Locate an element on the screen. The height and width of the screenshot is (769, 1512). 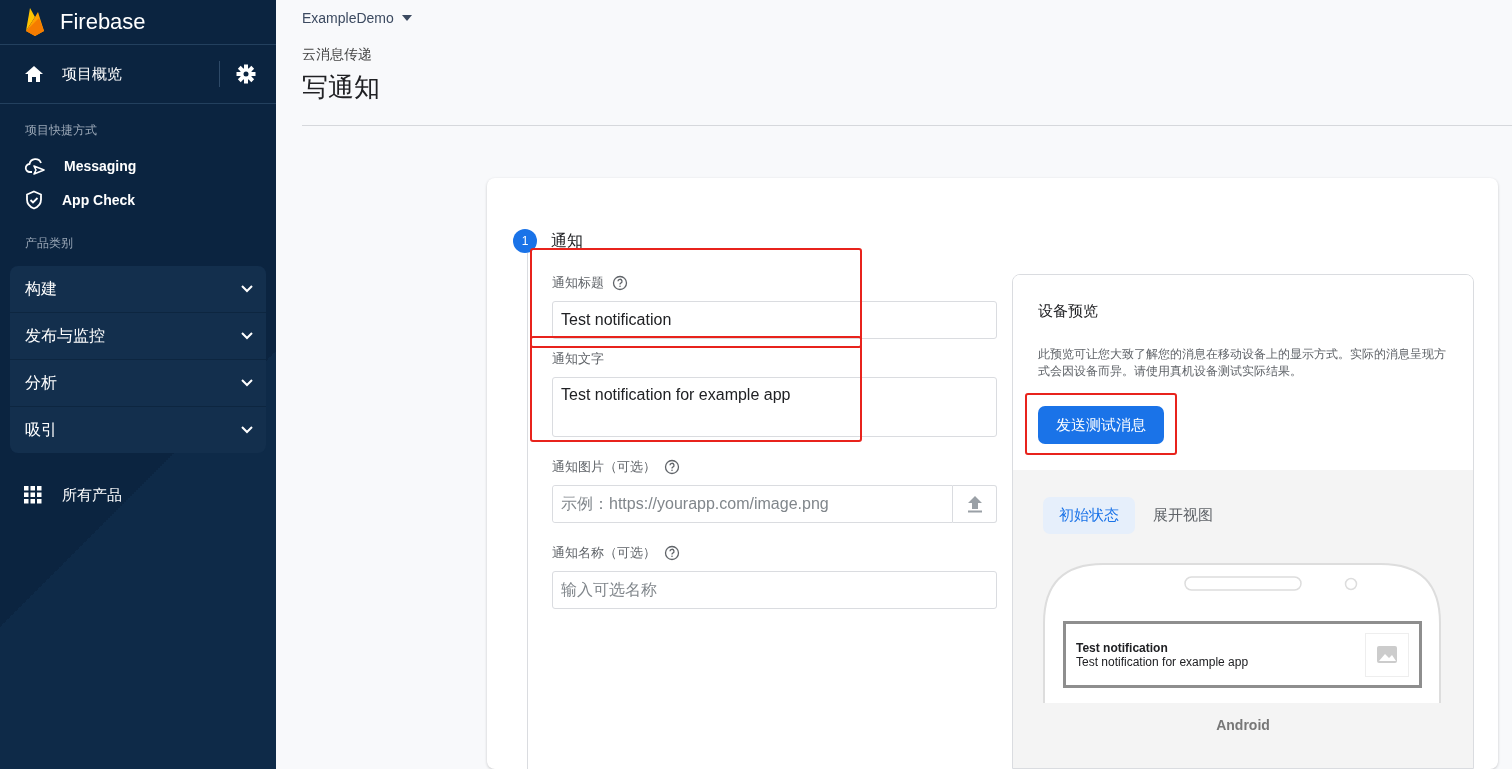
step-title: 通知 is located at coordinates (567, 240).